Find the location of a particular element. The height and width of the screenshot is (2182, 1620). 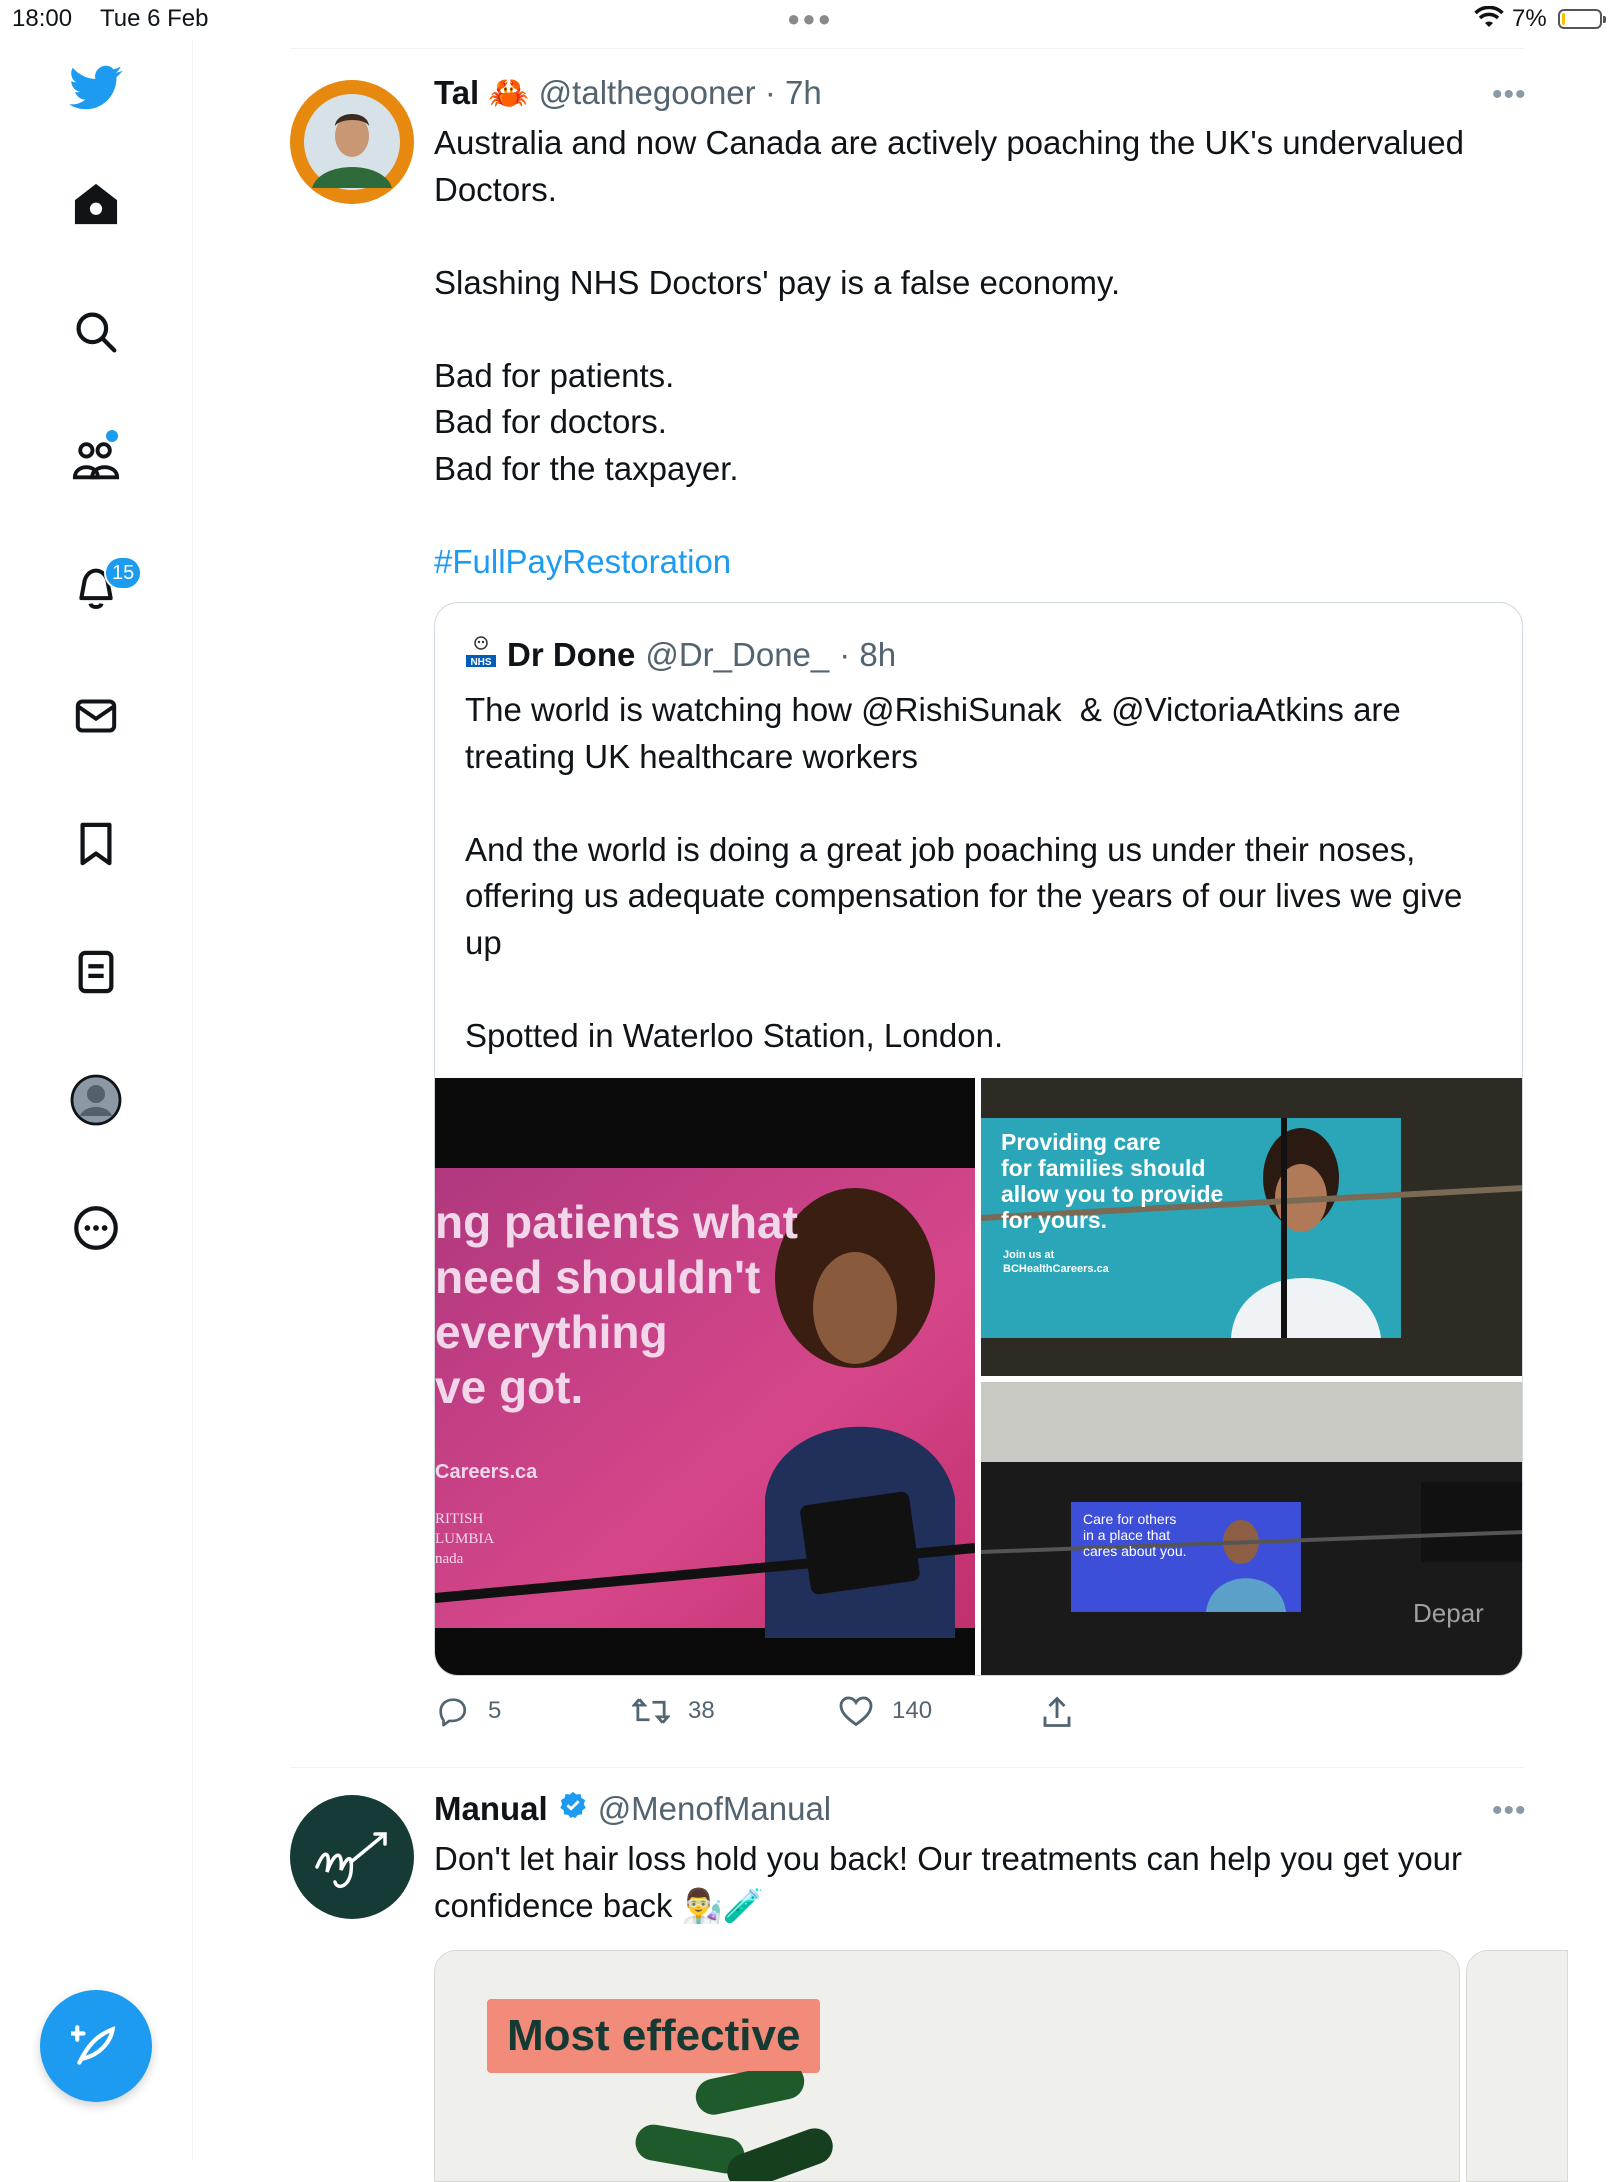

img1-url: Careers.ca is located at coordinates (486, 1472).